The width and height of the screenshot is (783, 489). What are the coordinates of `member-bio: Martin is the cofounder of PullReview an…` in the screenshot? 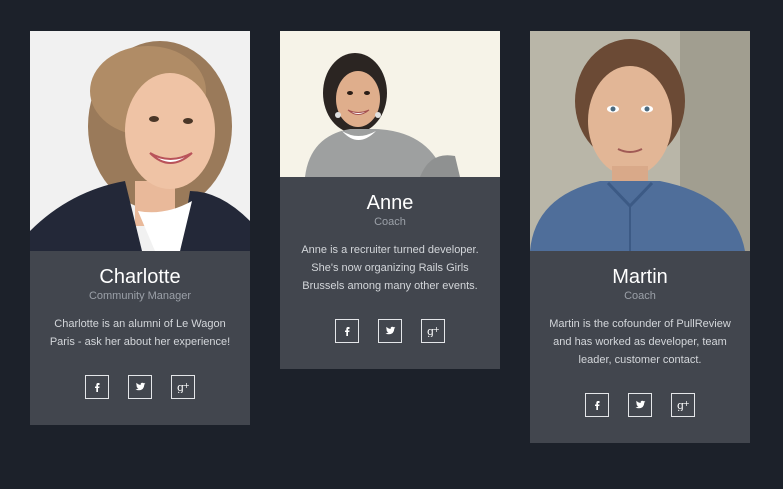 It's located at (640, 342).